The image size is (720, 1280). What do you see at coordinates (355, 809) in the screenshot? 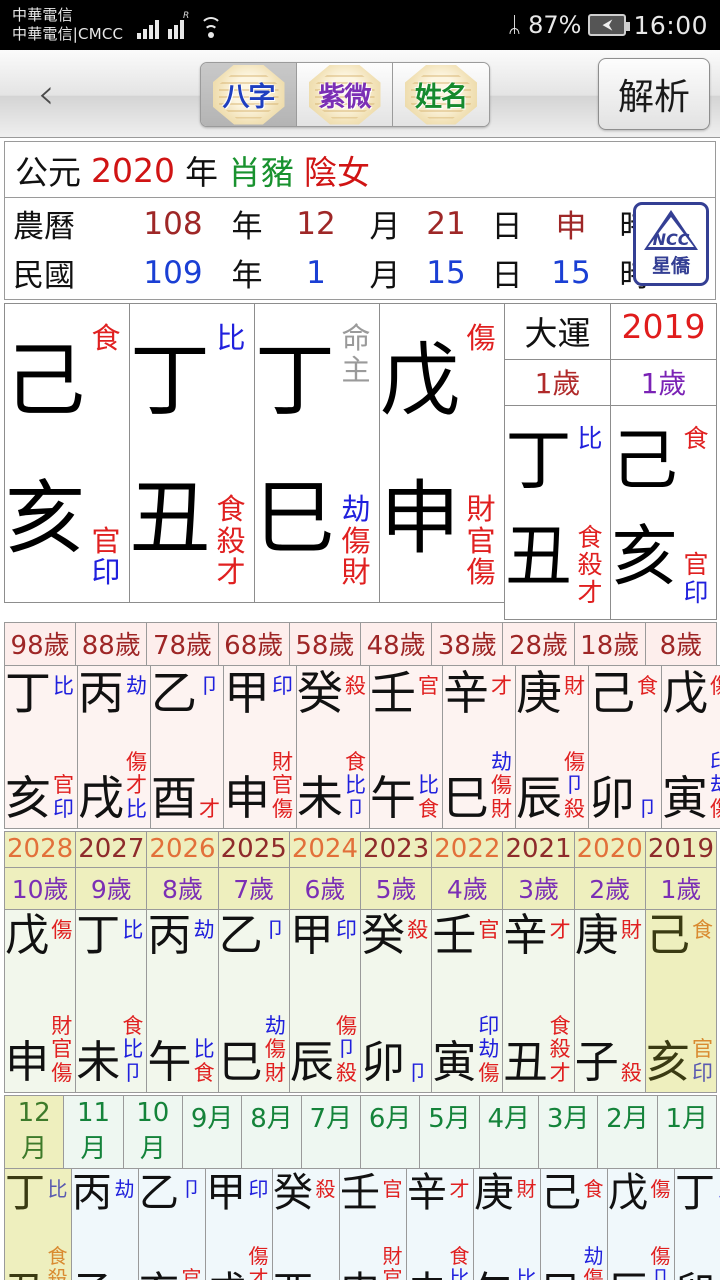
I see `ten-god: 卩` at bounding box center [355, 809].